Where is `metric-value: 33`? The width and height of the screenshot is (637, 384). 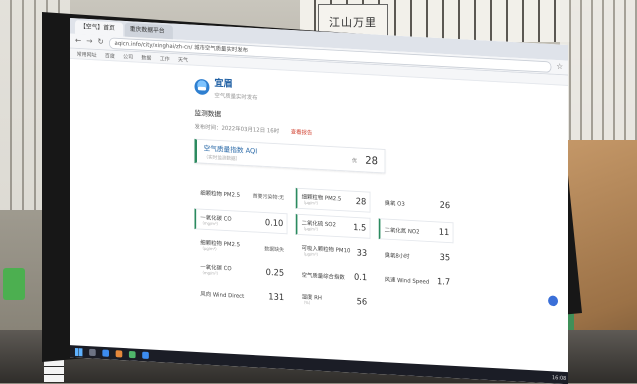
metric-value: 33 is located at coordinates (362, 253).